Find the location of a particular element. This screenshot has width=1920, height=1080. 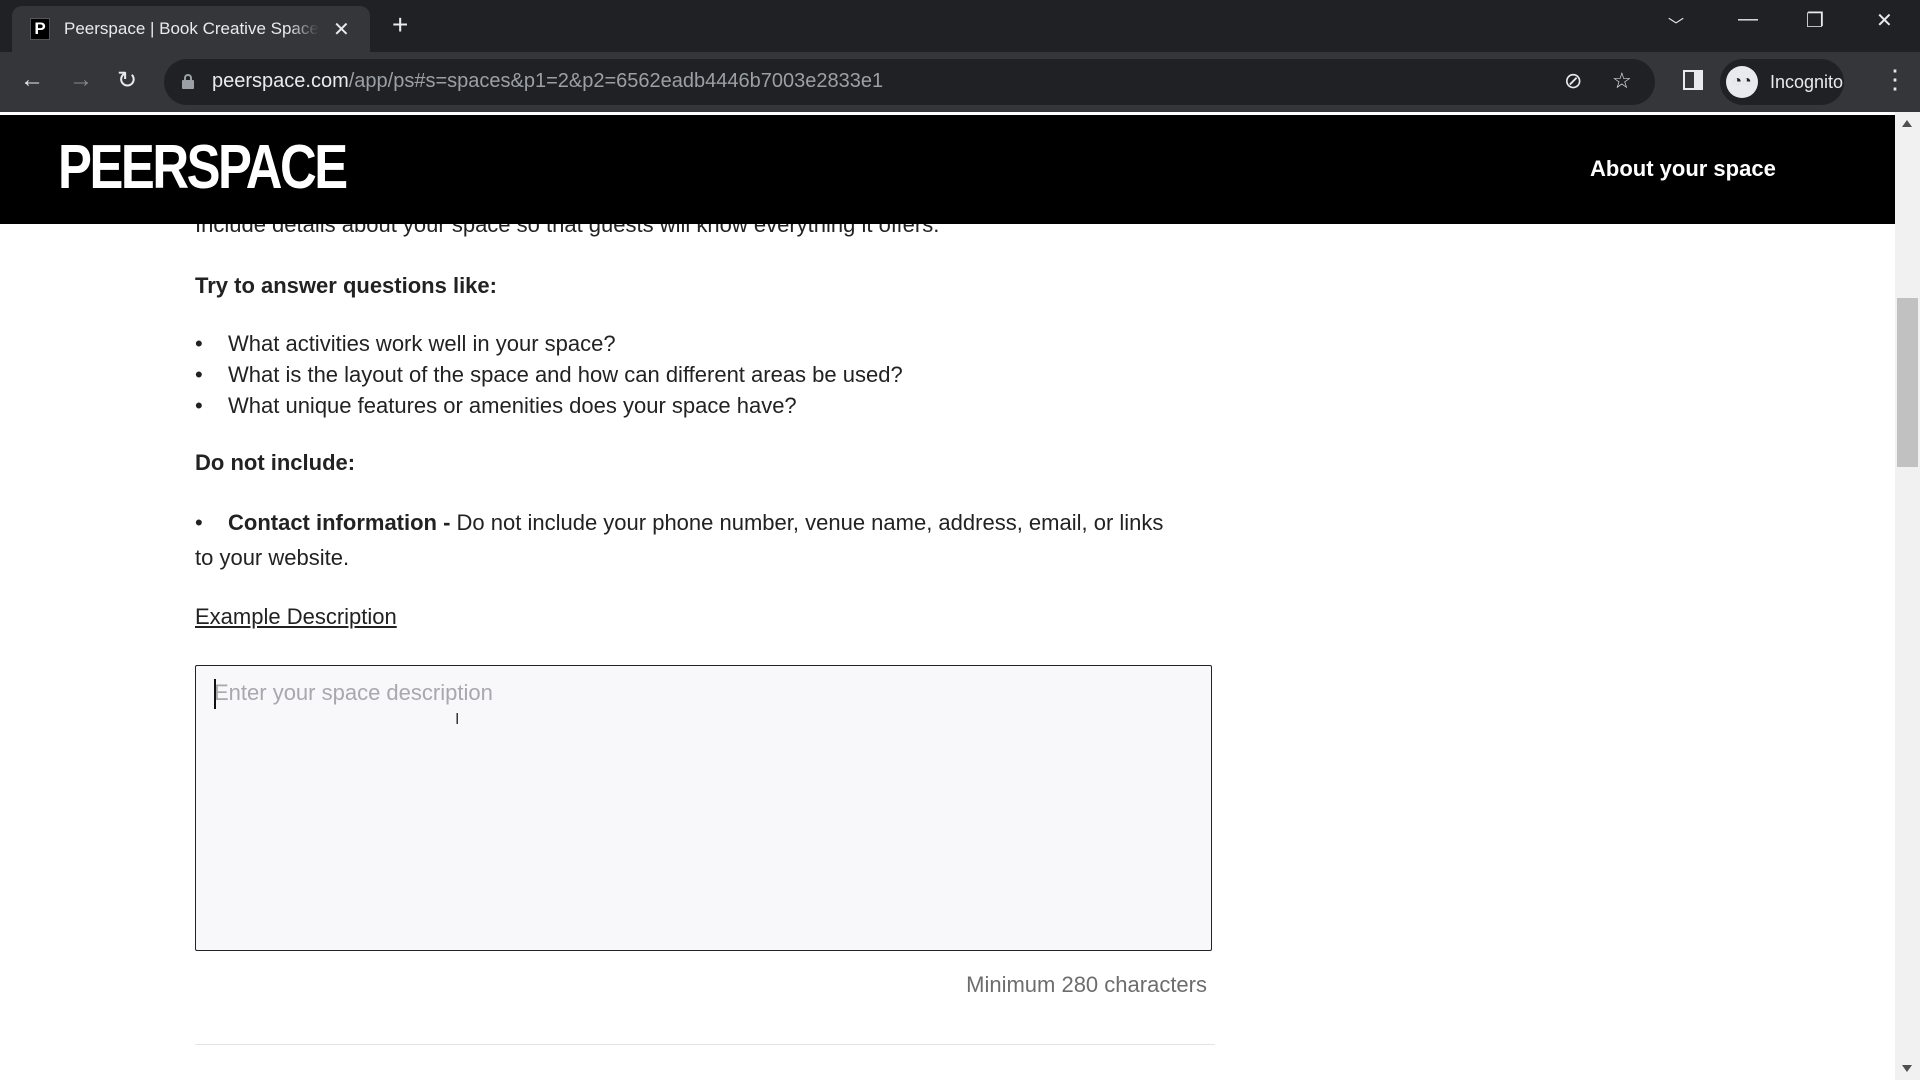

scroll-down-arrow-icon is located at coordinates (1907, 1068).